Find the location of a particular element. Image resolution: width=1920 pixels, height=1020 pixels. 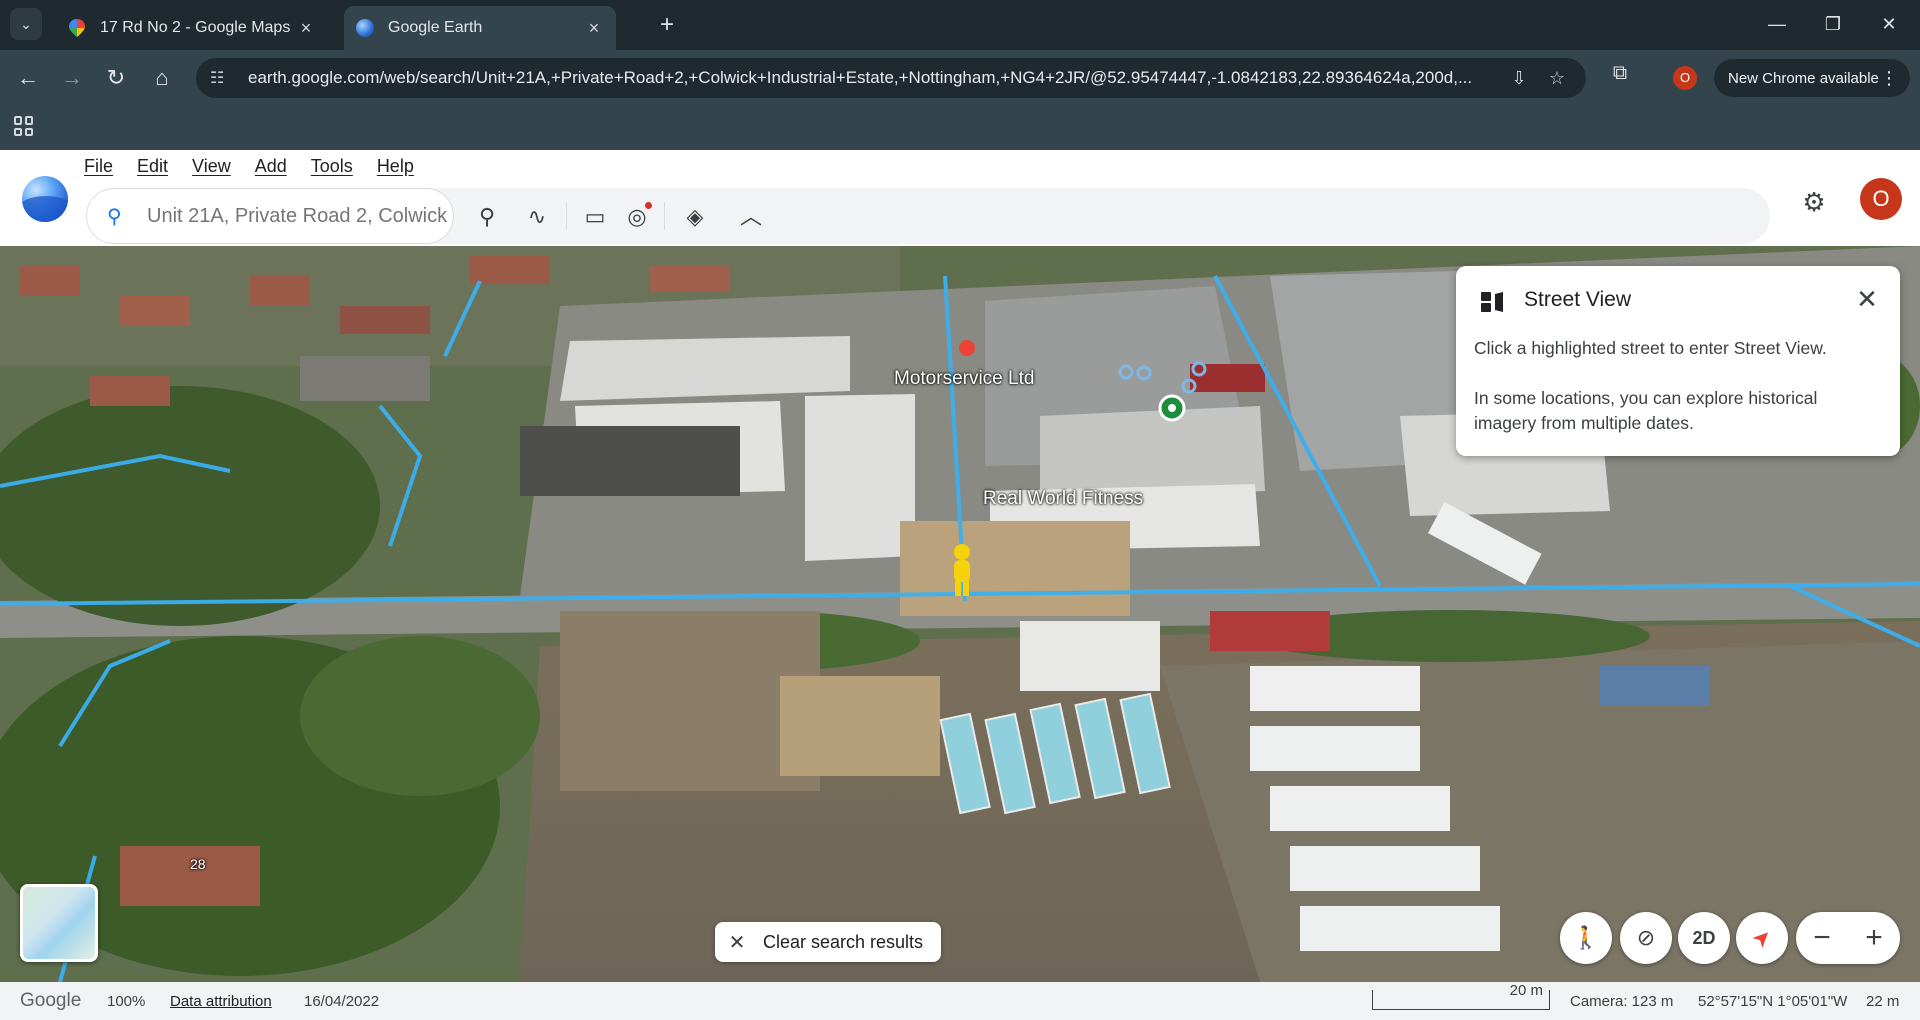

compass-icon: ➤ is located at coordinates (1762, 938).